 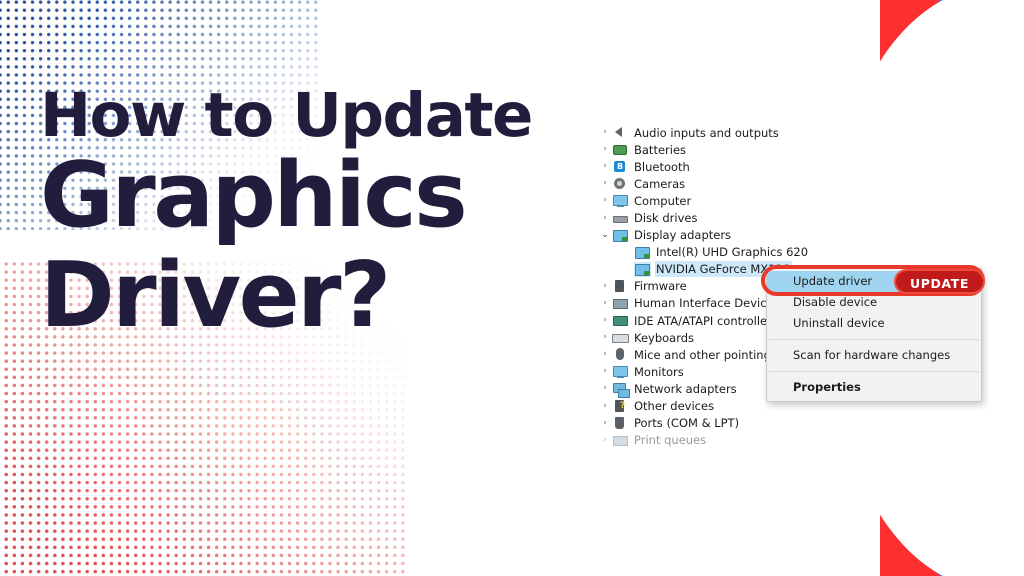 I want to click on menu-item: Scan for hardware changes, so click(x=874, y=355).